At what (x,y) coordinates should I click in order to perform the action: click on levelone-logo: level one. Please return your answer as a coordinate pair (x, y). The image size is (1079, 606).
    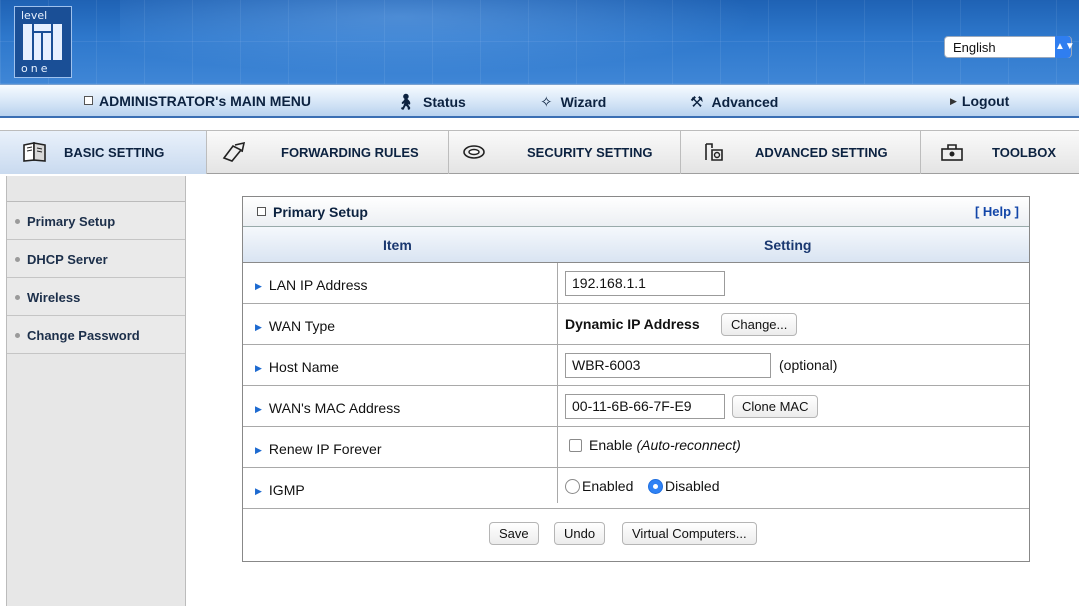
    Looking at the image, I should click on (43, 42).